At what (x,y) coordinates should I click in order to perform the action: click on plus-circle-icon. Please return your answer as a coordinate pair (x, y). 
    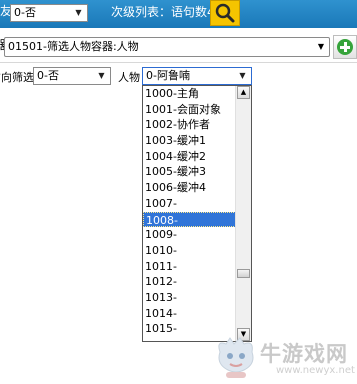
    Looking at the image, I should click on (345, 47).